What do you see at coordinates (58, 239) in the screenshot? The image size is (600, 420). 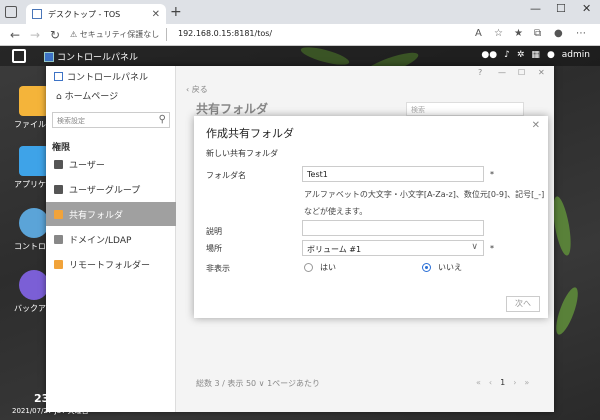 I see `domain-icon` at bounding box center [58, 239].